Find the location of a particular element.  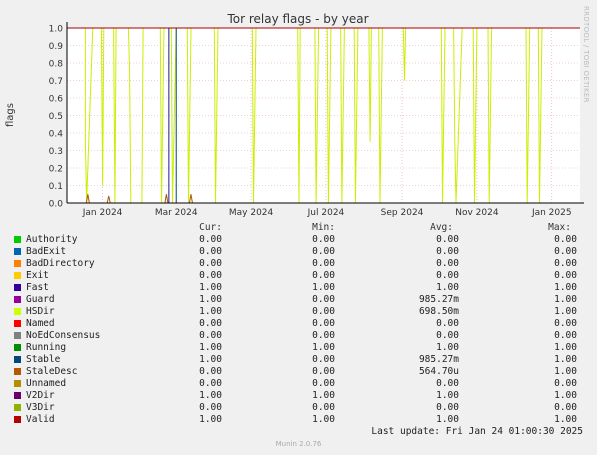

legend-row-fast: Fast 1.00 1.00 1.00 1.00 is located at coordinates (298, 288).